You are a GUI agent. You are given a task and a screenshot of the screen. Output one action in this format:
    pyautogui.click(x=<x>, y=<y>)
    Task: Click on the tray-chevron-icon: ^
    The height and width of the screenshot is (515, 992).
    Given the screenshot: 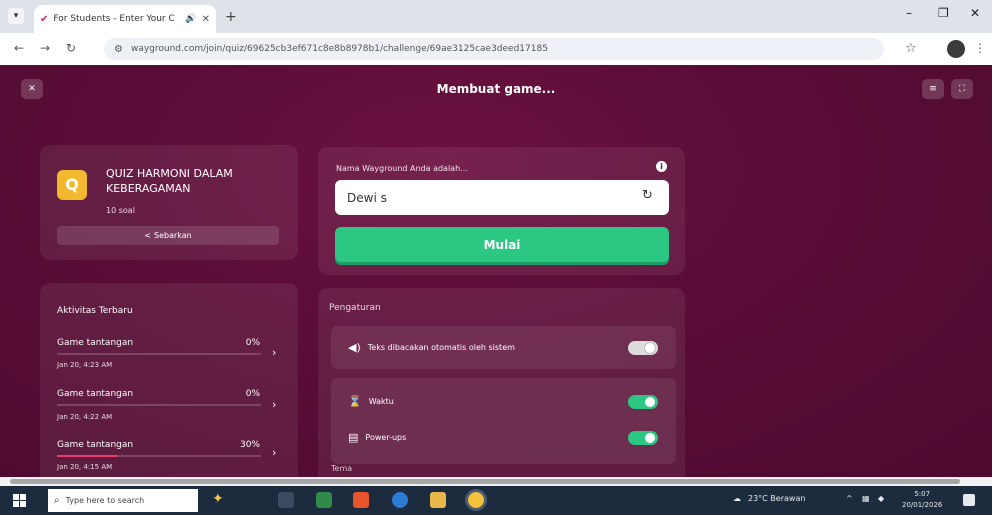 What is the action you would take?
    pyautogui.click(x=849, y=498)
    